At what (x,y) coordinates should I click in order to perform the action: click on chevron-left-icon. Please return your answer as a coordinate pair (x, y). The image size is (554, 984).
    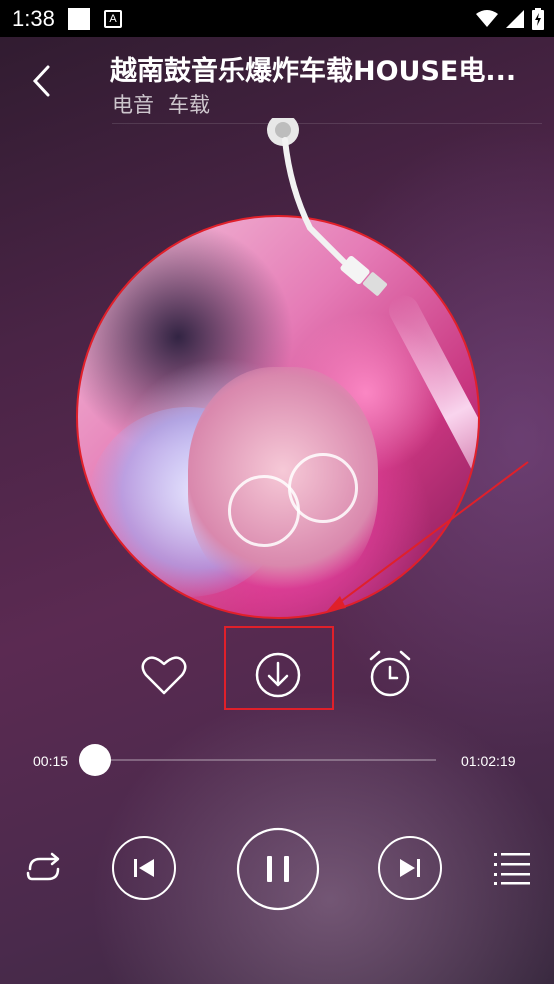
    Looking at the image, I should click on (42, 81).